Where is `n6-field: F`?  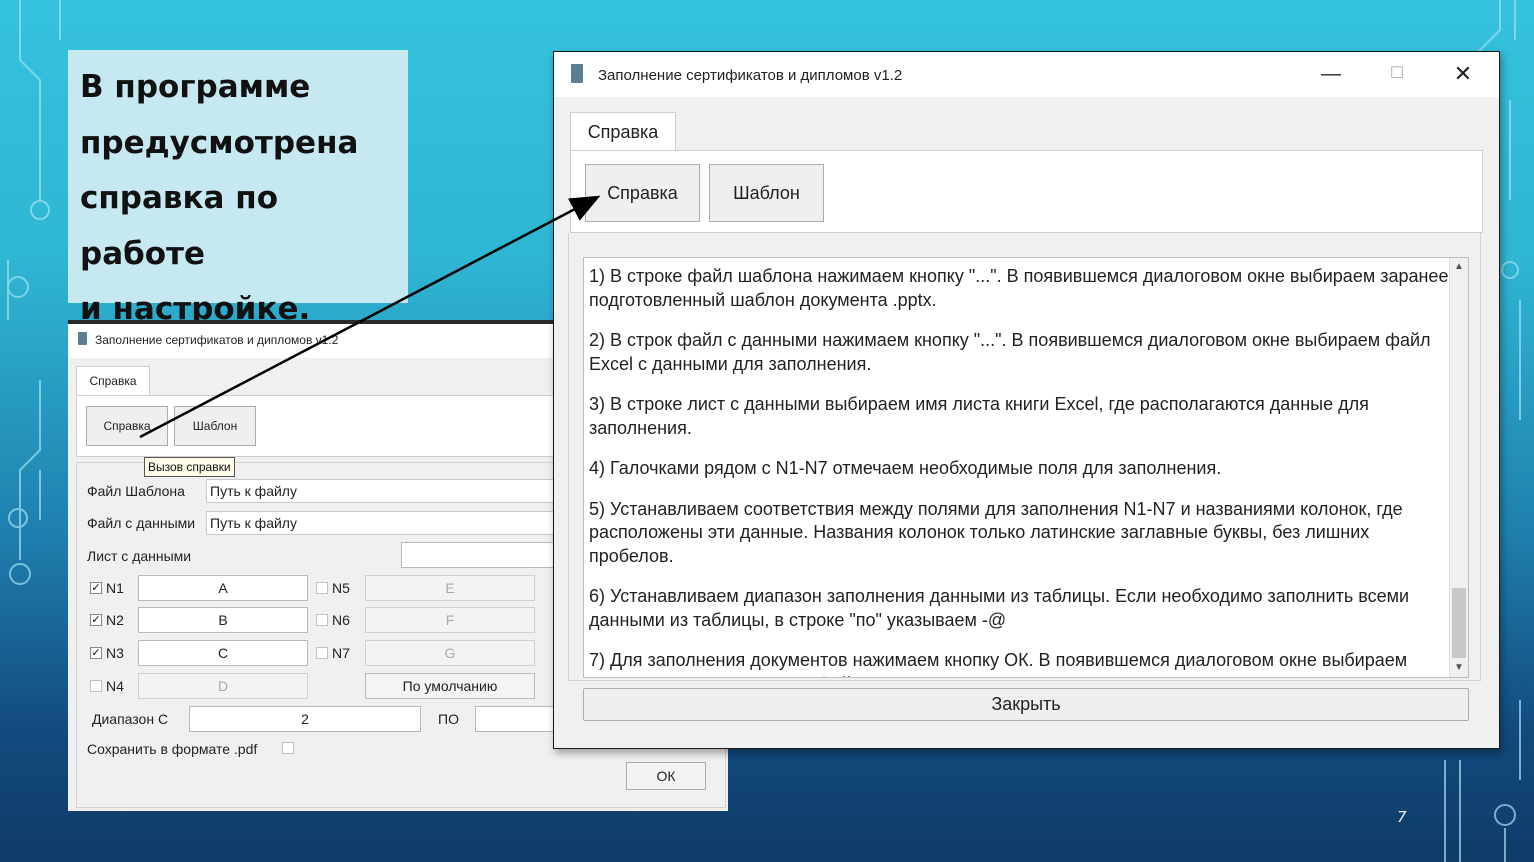
n6-field: F is located at coordinates (450, 620).